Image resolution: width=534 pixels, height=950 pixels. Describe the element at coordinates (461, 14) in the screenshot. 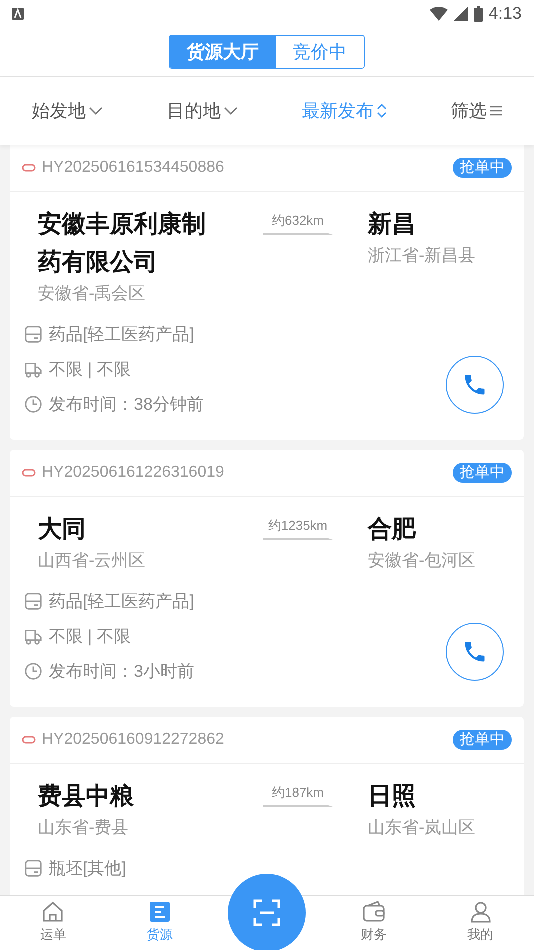

I see `signal-icon` at that location.